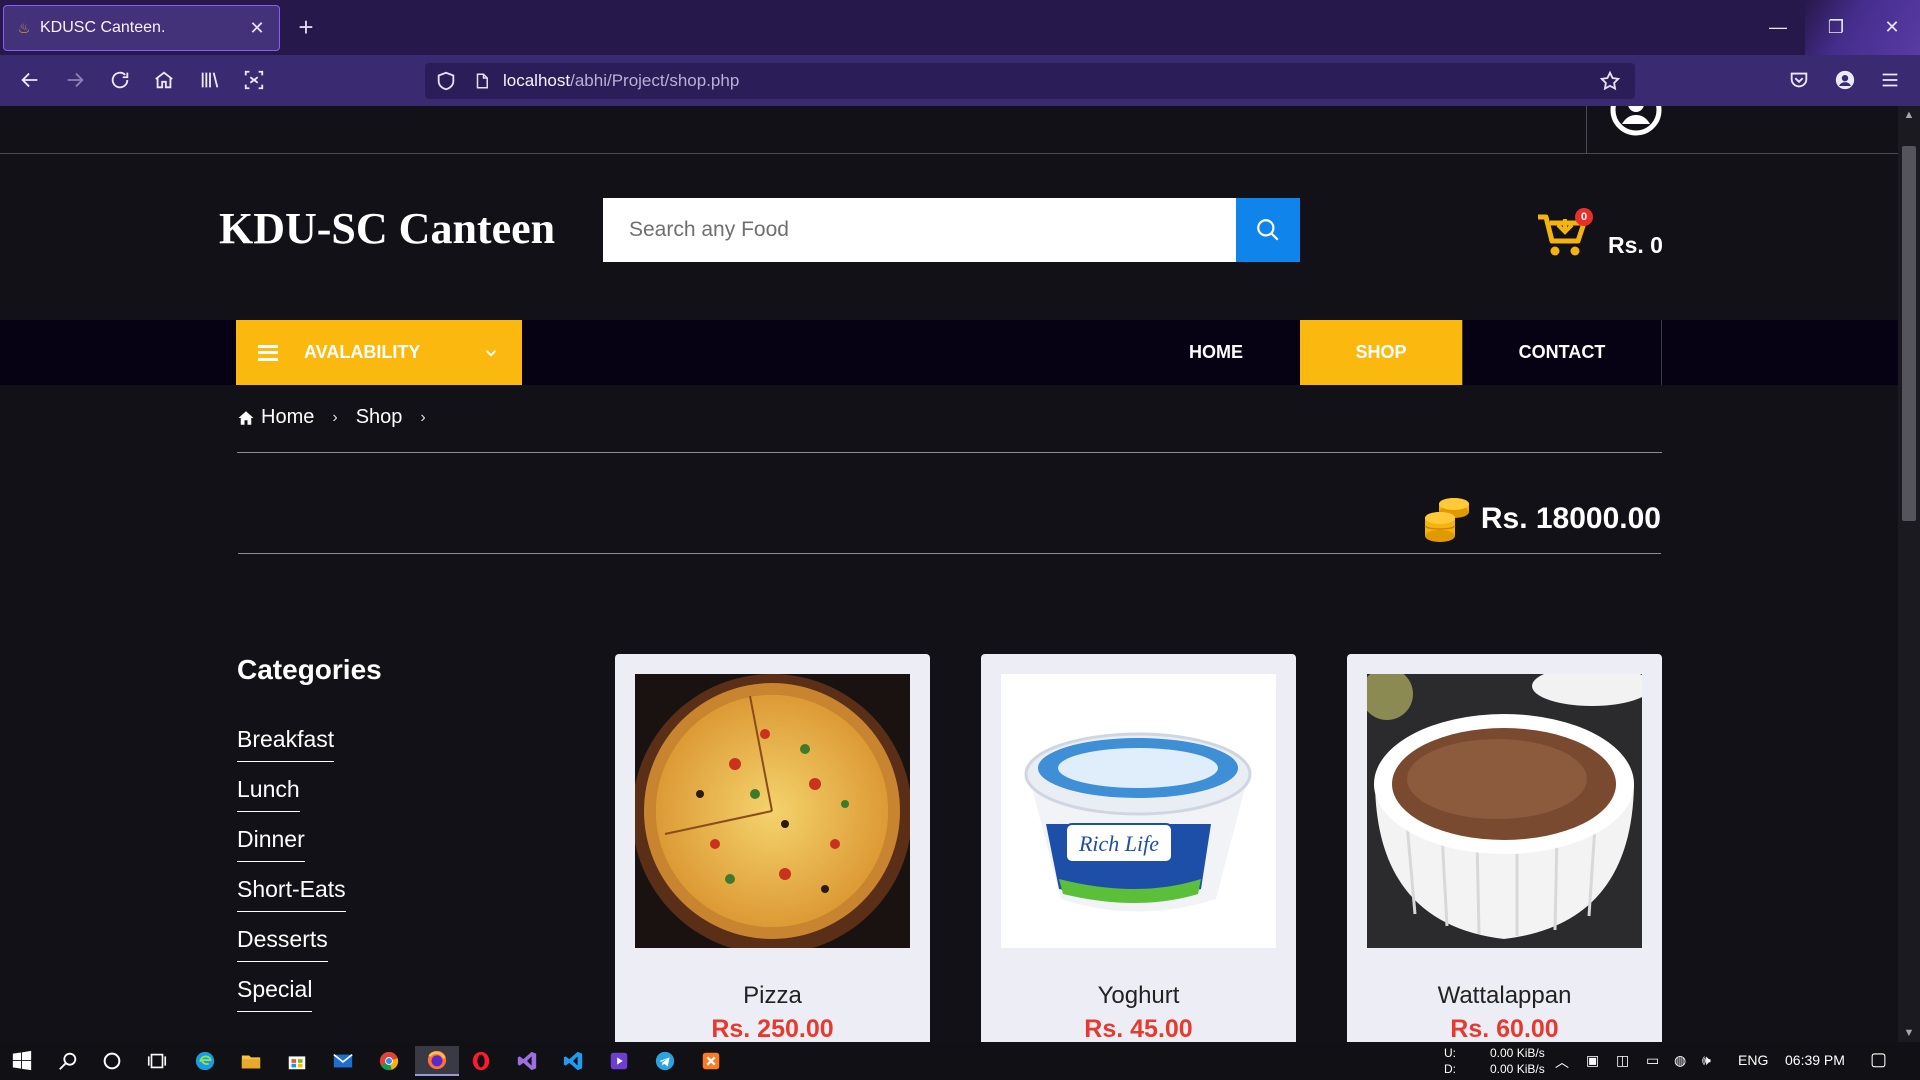 The height and width of the screenshot is (1080, 1920). What do you see at coordinates (379, 352) in the screenshot?
I see `availability-dropdown: AVALABILITY` at bounding box center [379, 352].